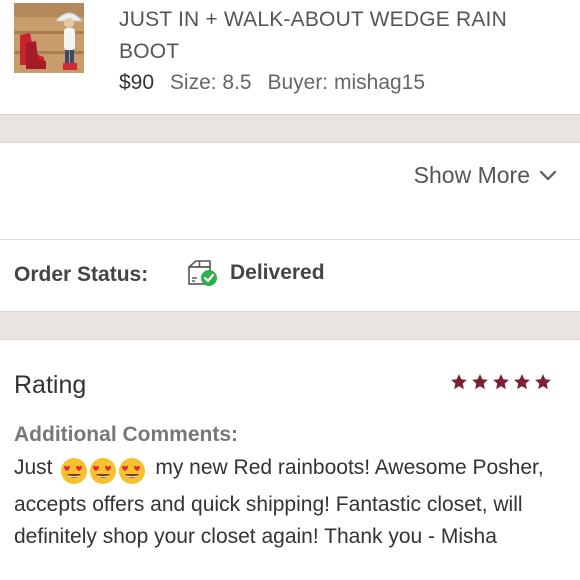 Image resolution: width=580 pixels, height=580 pixels. What do you see at coordinates (548, 175) in the screenshot?
I see `chevron-down-icon` at bounding box center [548, 175].